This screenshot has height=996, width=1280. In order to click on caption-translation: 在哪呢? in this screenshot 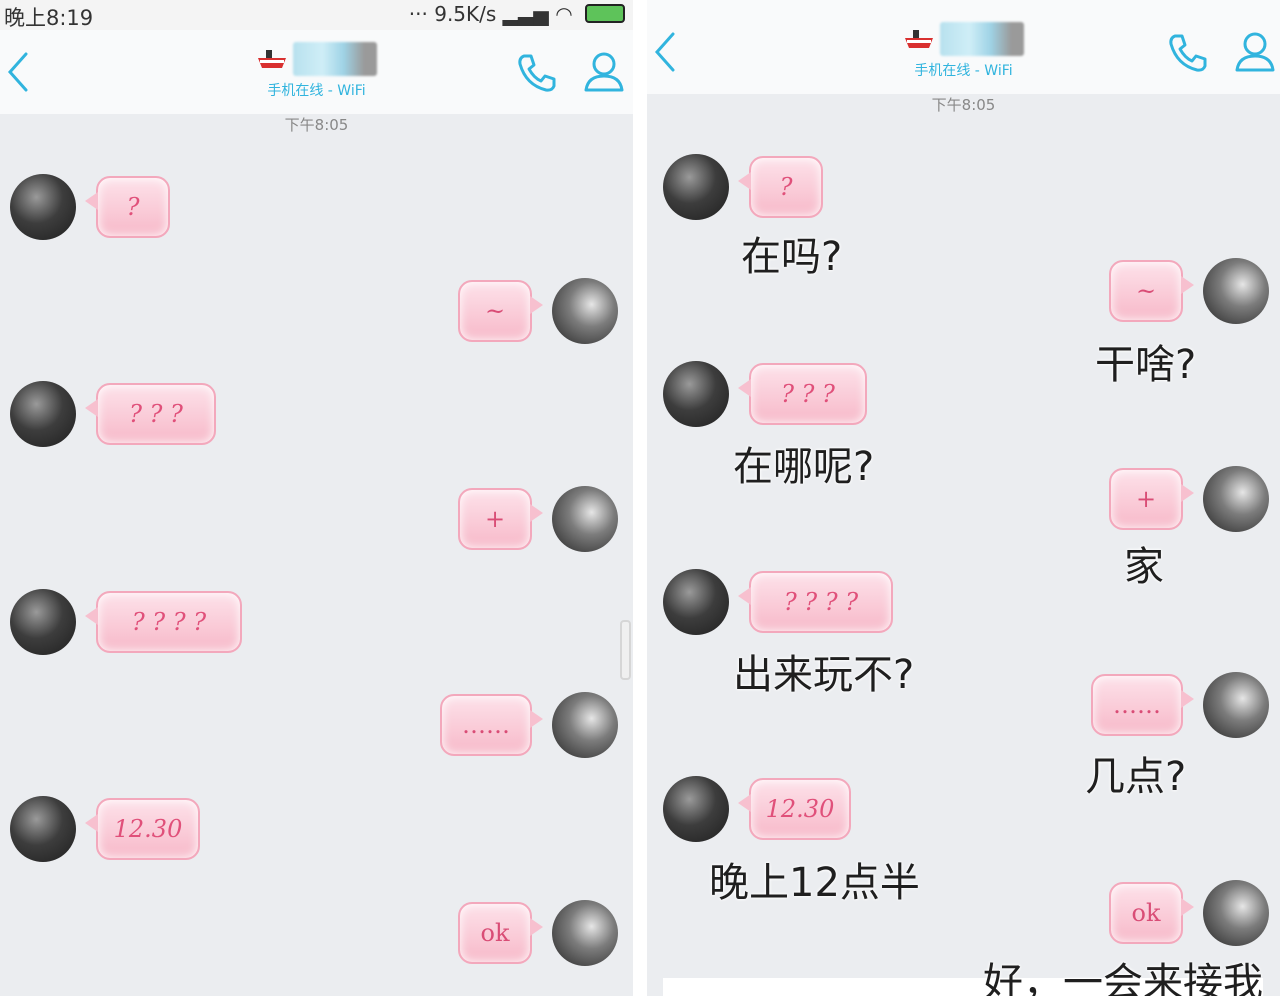, I will do `click(804, 467)`.